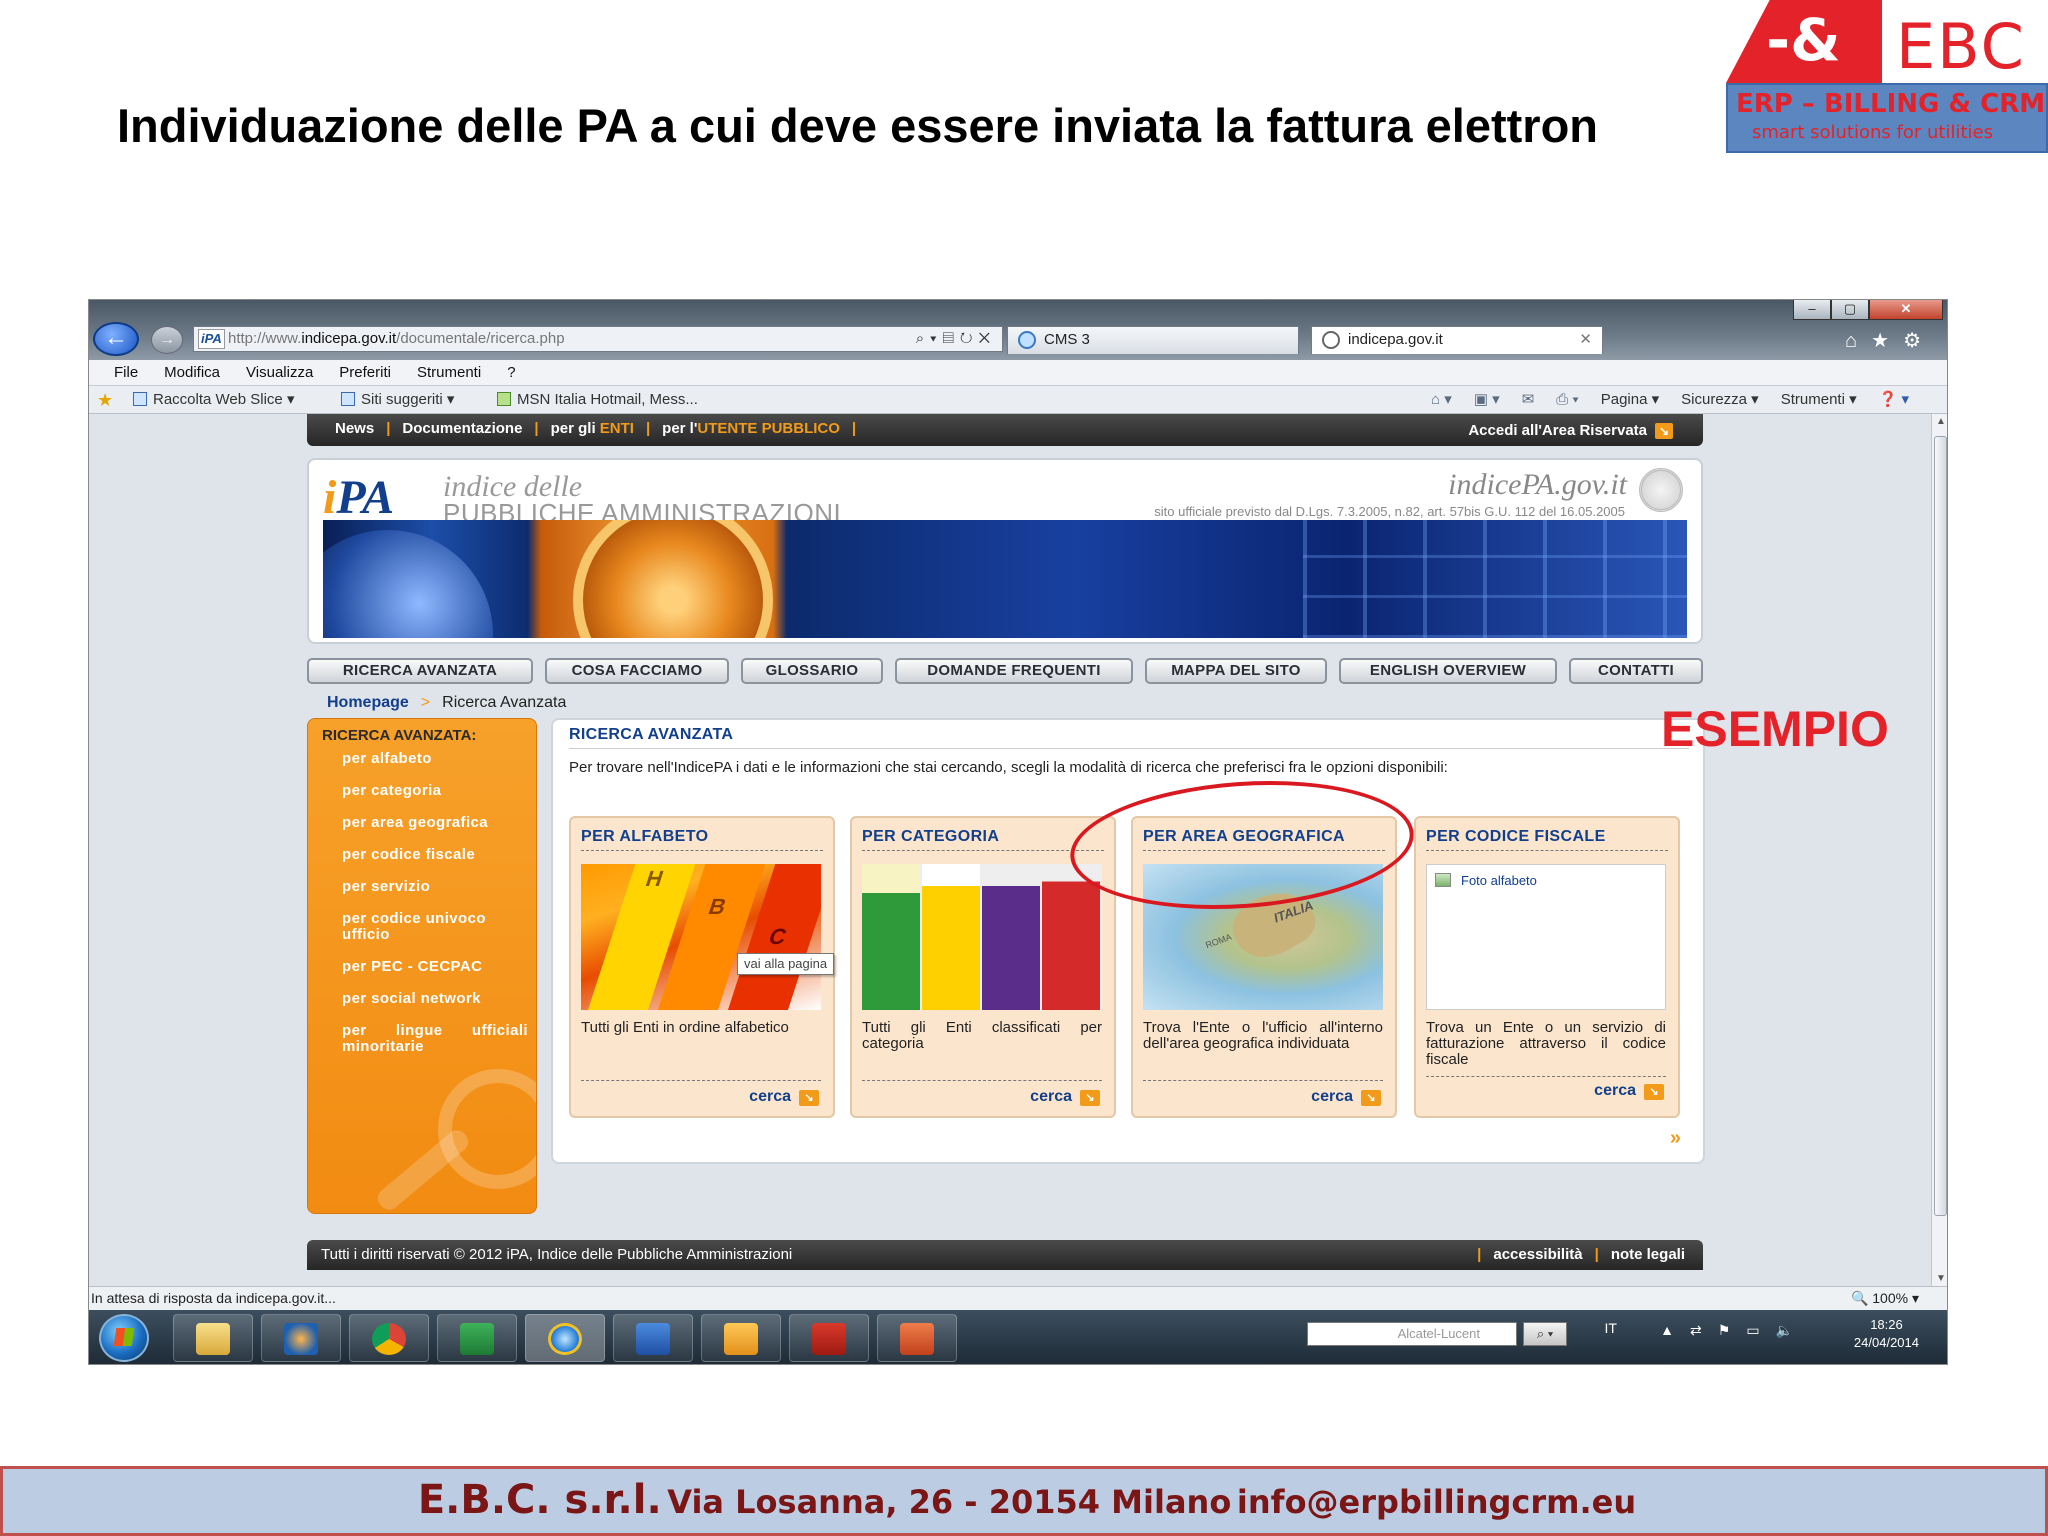  I want to click on login-link: Accedi all'Area Riservata ↘, so click(1570, 431).